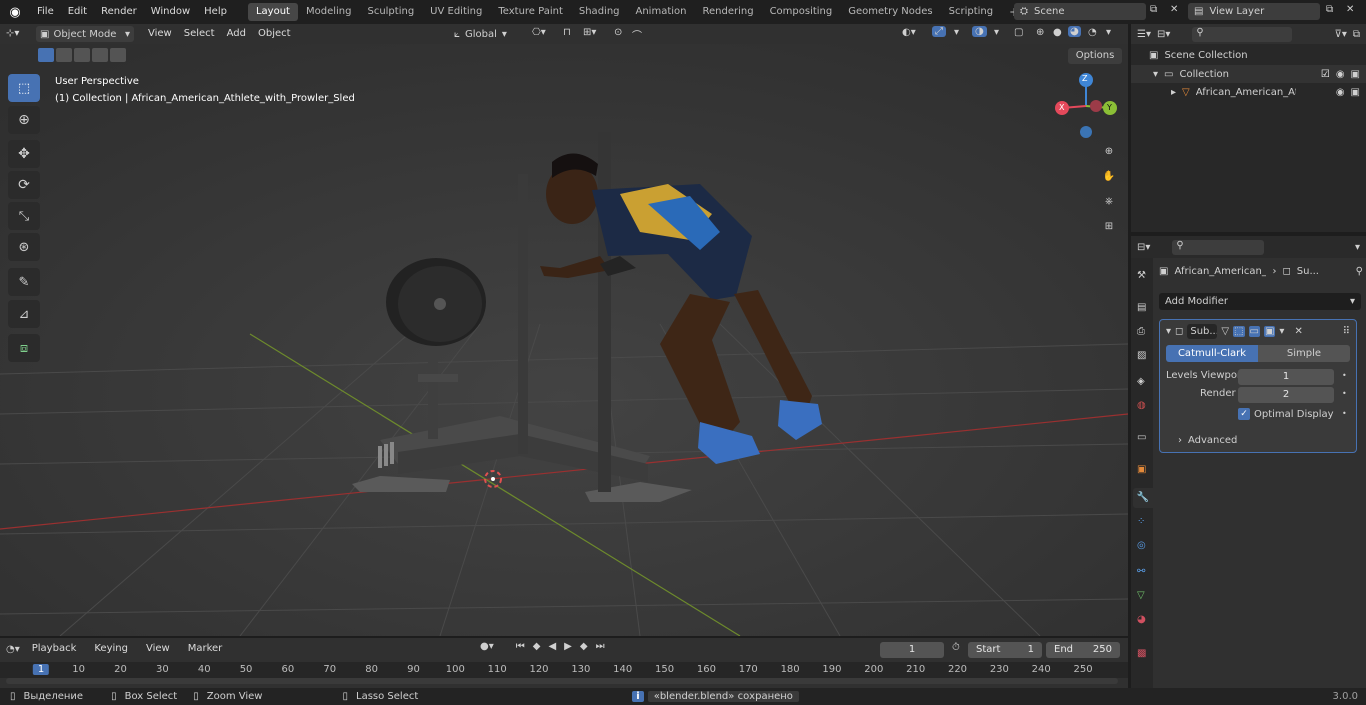 This screenshot has height=705, width=1366. Describe the element at coordinates (1057, 32) in the screenshot. I see `solid-shading-icon: ●` at that location.